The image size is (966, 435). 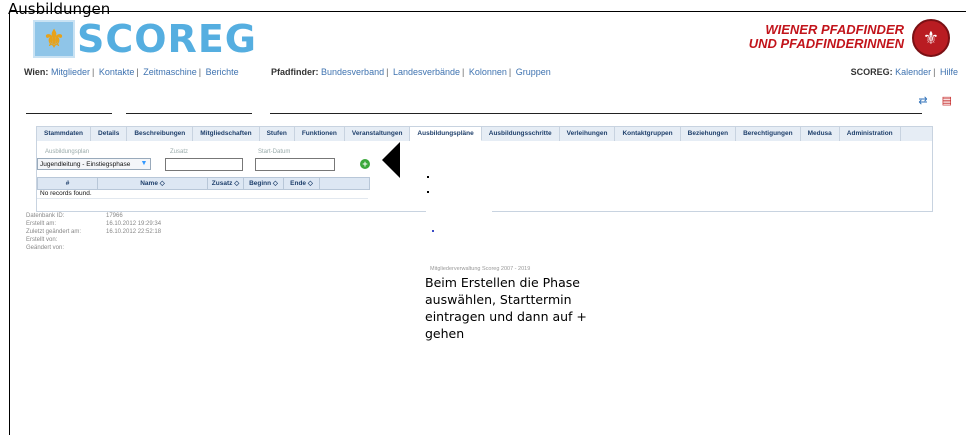 What do you see at coordinates (134, 232) in the screenshot?
I see `meta-value: 16.10.2012 22:52:18` at bounding box center [134, 232].